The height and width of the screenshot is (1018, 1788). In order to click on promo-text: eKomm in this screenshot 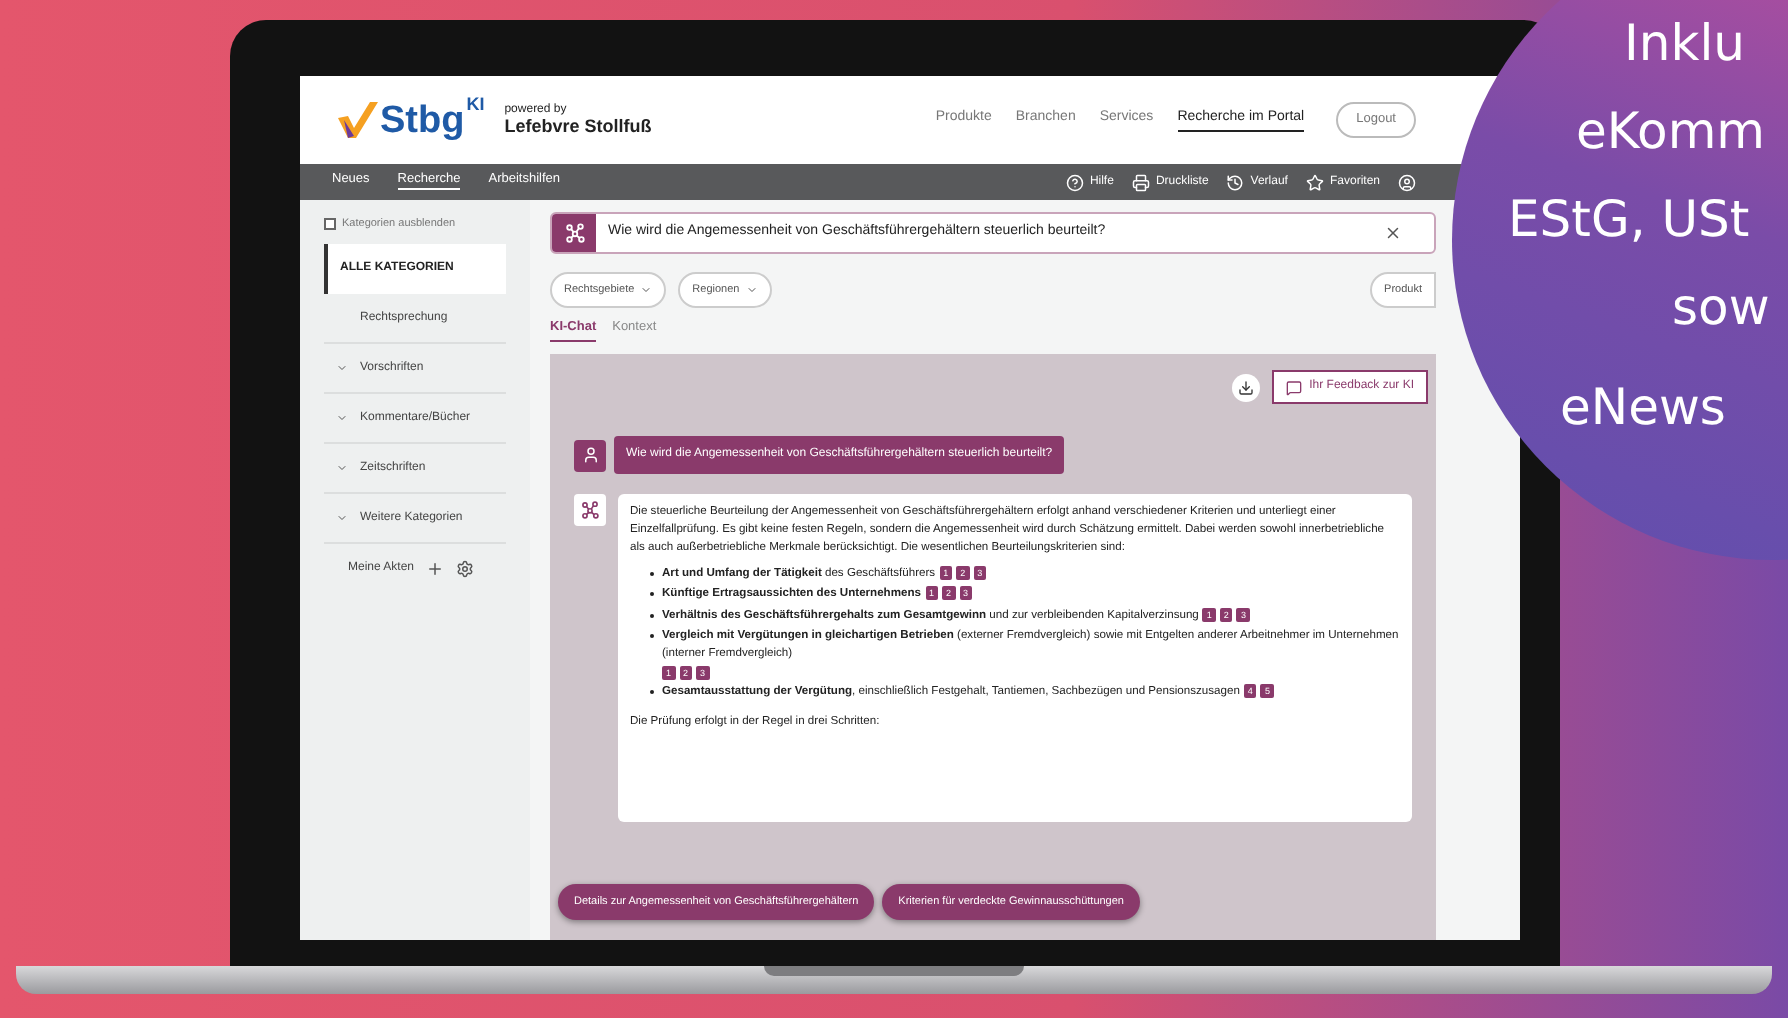, I will do `click(1671, 132)`.